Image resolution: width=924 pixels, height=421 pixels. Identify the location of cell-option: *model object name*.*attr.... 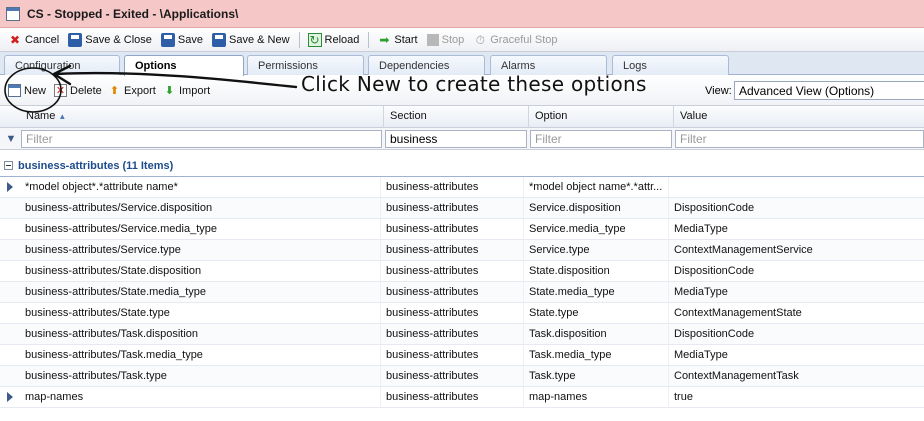
(596, 187).